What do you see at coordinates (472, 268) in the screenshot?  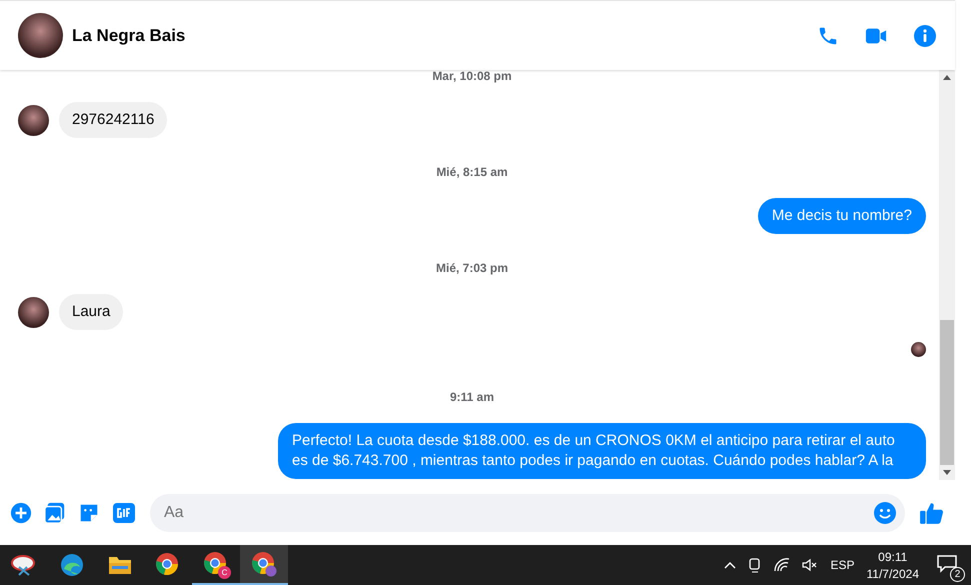 I see `message-timestamp: Mié, 7:03 pm` at bounding box center [472, 268].